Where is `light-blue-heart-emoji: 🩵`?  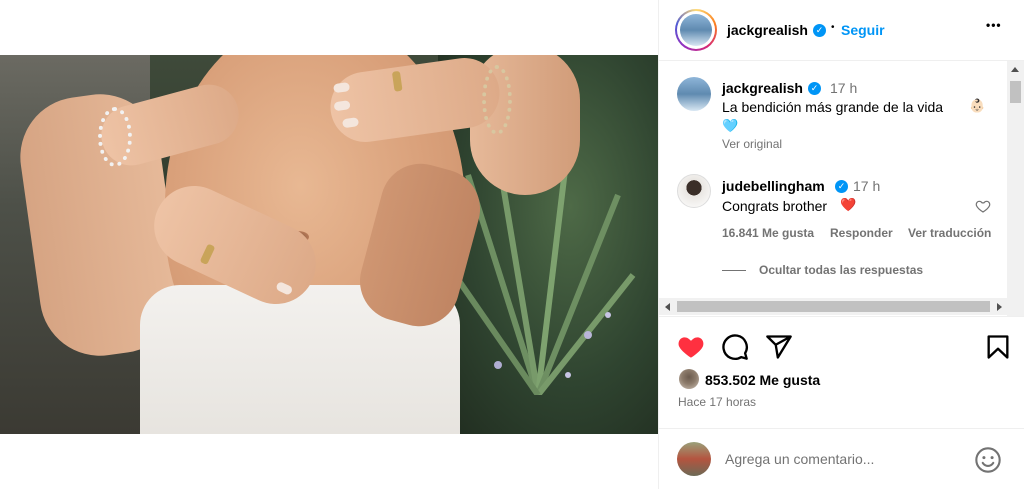 light-blue-heart-emoji: 🩵 is located at coordinates (730, 125).